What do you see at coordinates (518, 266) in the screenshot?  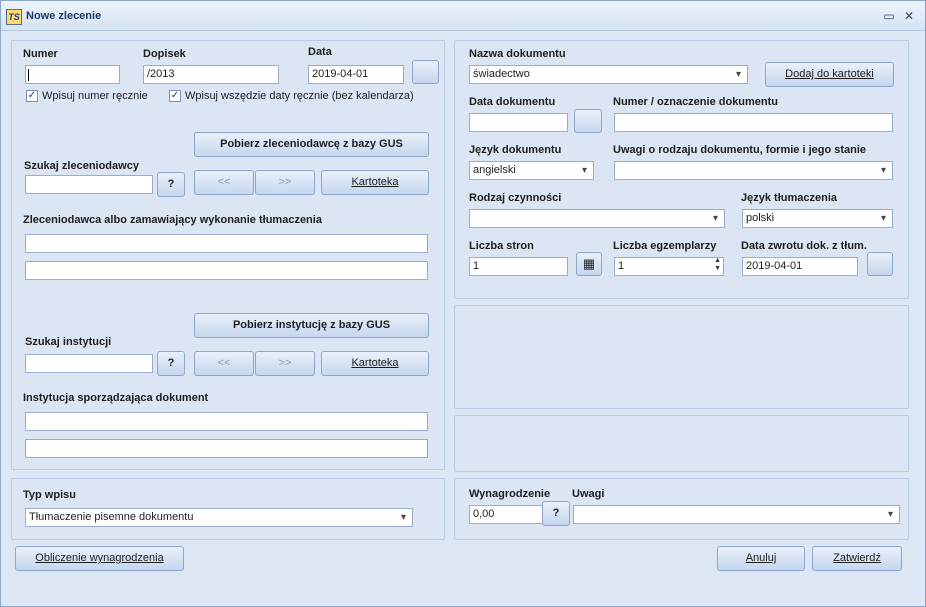 I see `pages-input: 1` at bounding box center [518, 266].